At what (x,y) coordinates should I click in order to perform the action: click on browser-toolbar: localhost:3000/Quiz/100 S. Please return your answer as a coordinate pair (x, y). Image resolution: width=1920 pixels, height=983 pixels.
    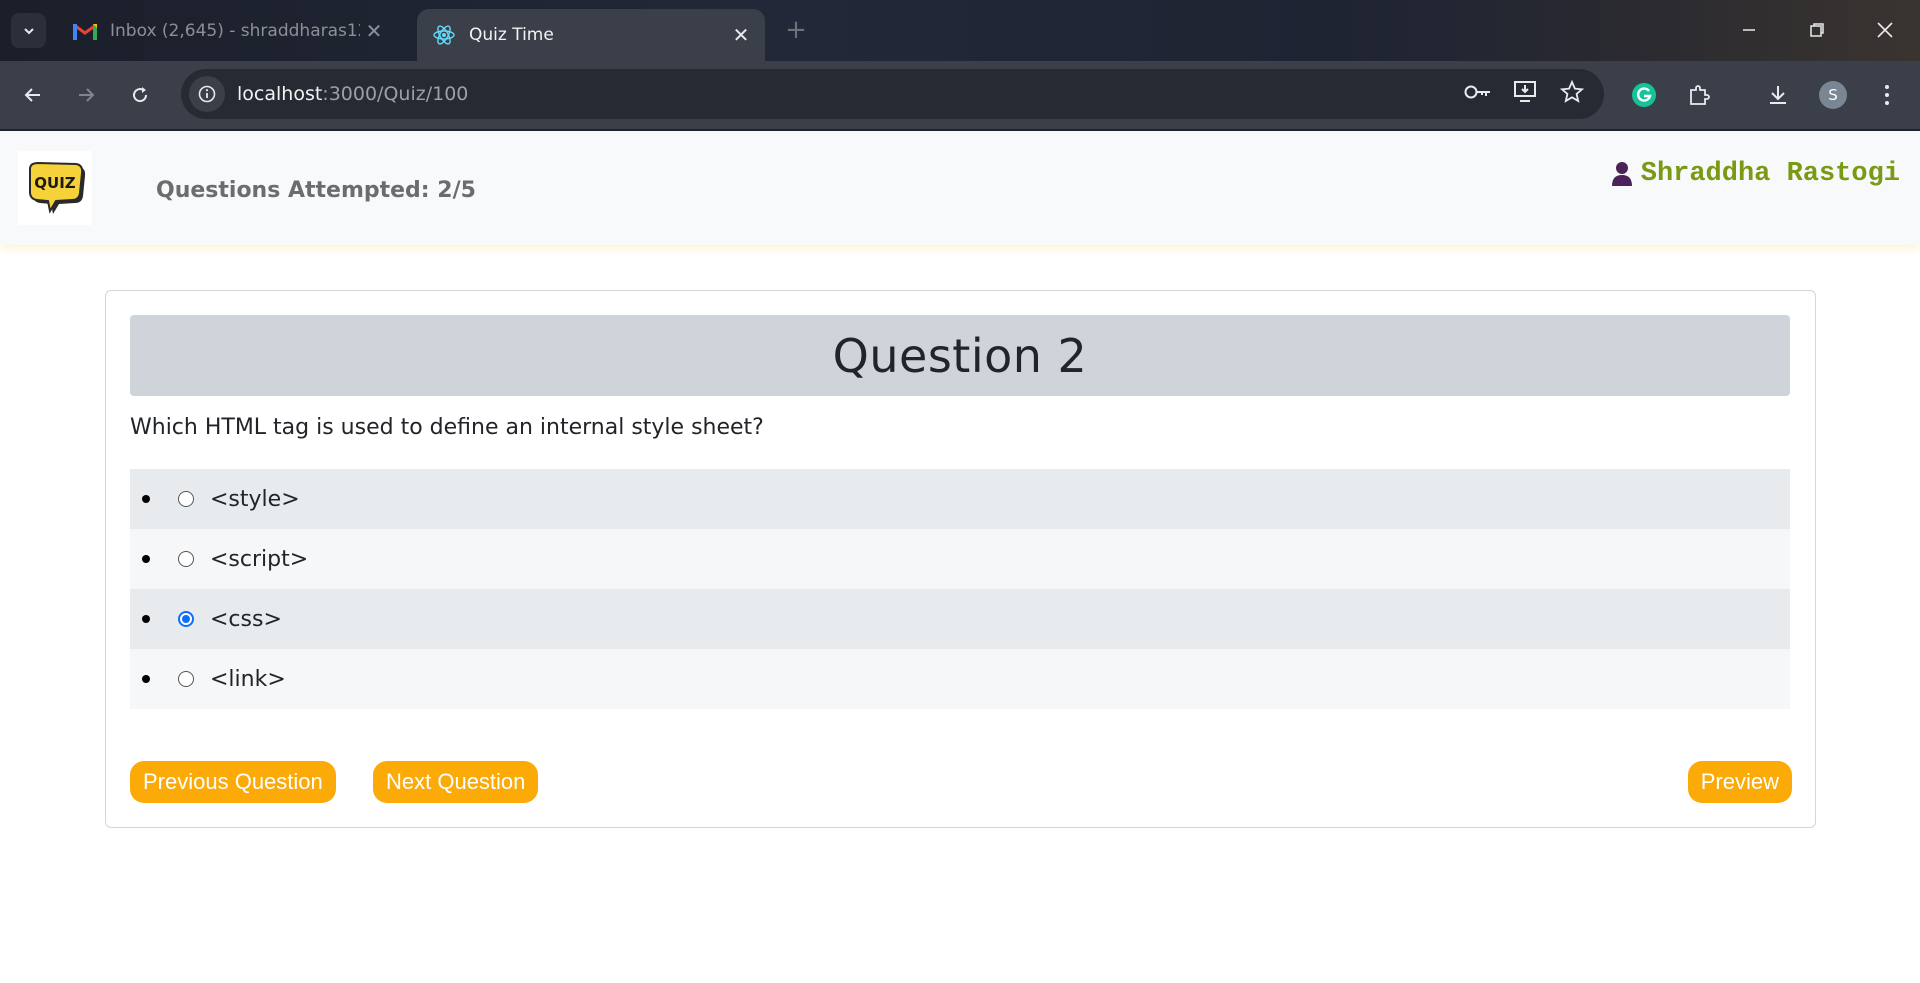
    Looking at the image, I should click on (960, 95).